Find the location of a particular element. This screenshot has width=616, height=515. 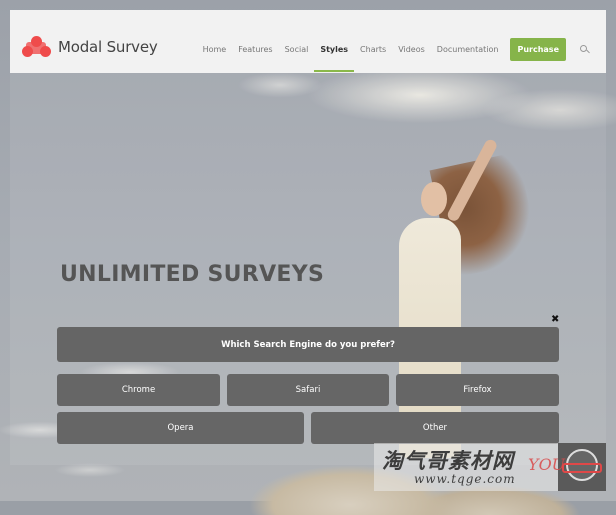

nav-item-documentation: Documentation is located at coordinates (468, 49).